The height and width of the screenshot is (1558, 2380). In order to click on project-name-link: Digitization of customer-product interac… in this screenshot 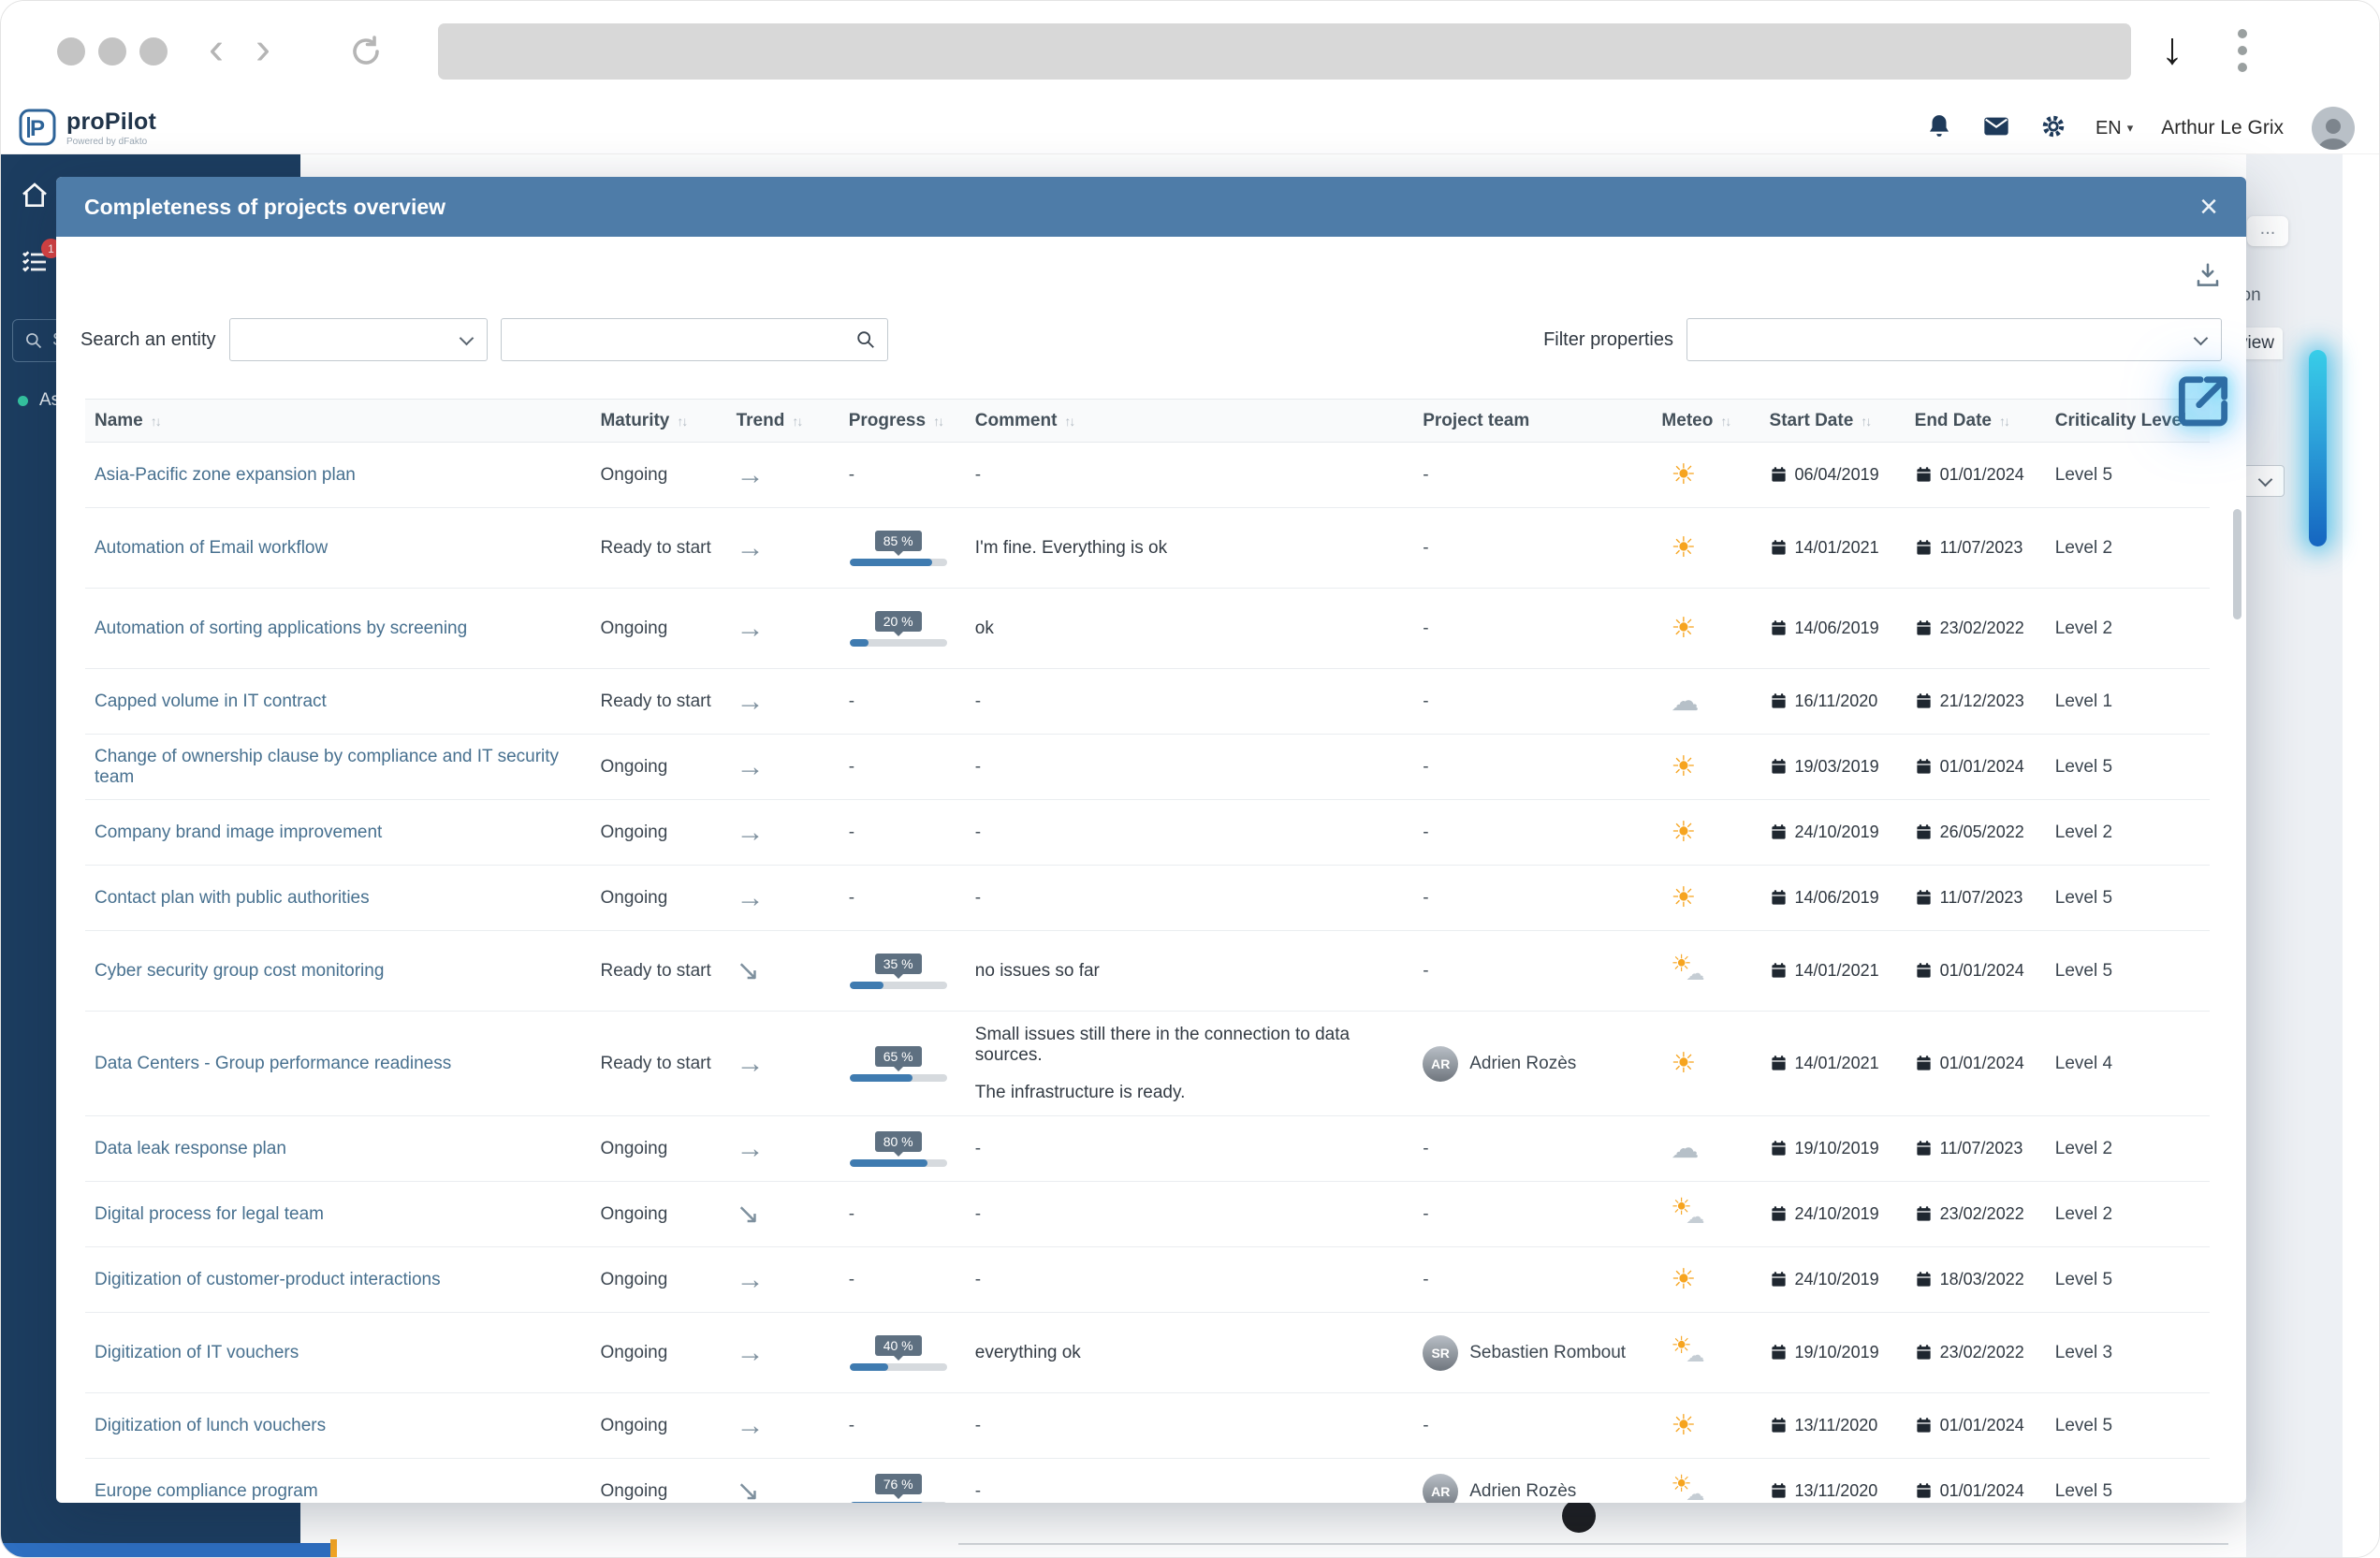, I will do `click(268, 1280)`.